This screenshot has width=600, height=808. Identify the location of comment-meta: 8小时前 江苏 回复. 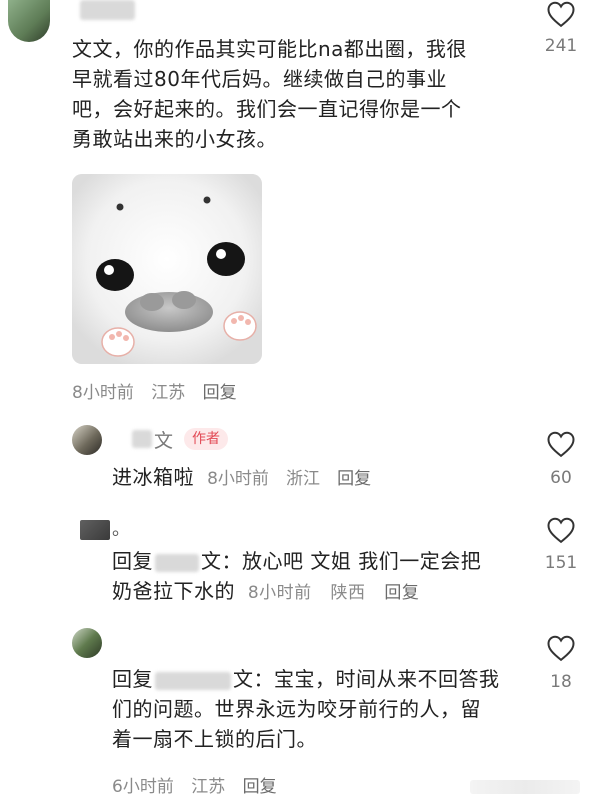
(160, 390).